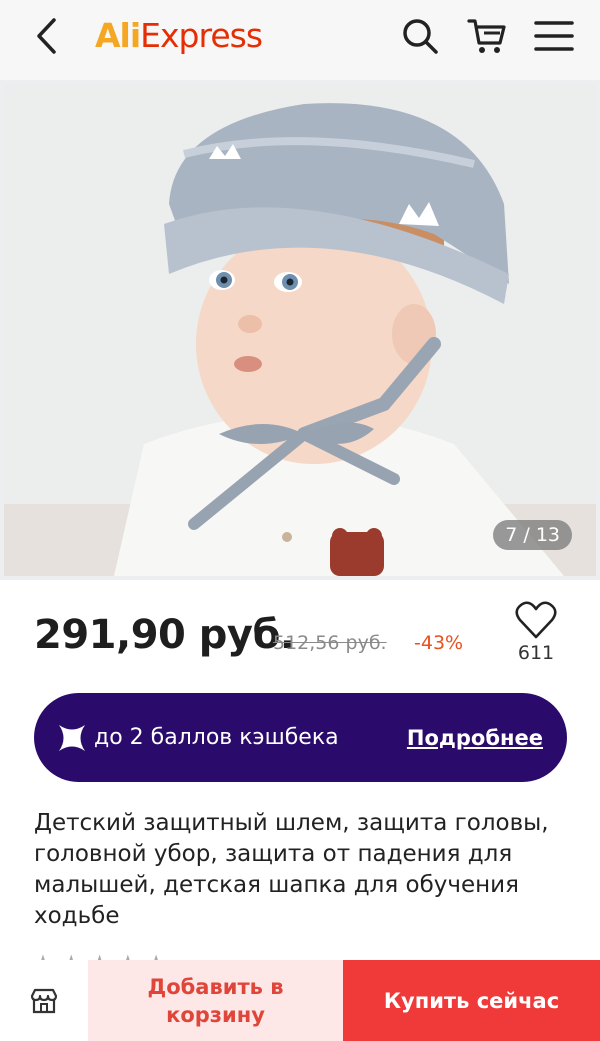 The width and height of the screenshot is (600, 1041). What do you see at coordinates (164, 635) in the screenshot?
I see `current-price: 291,90 руб.` at bounding box center [164, 635].